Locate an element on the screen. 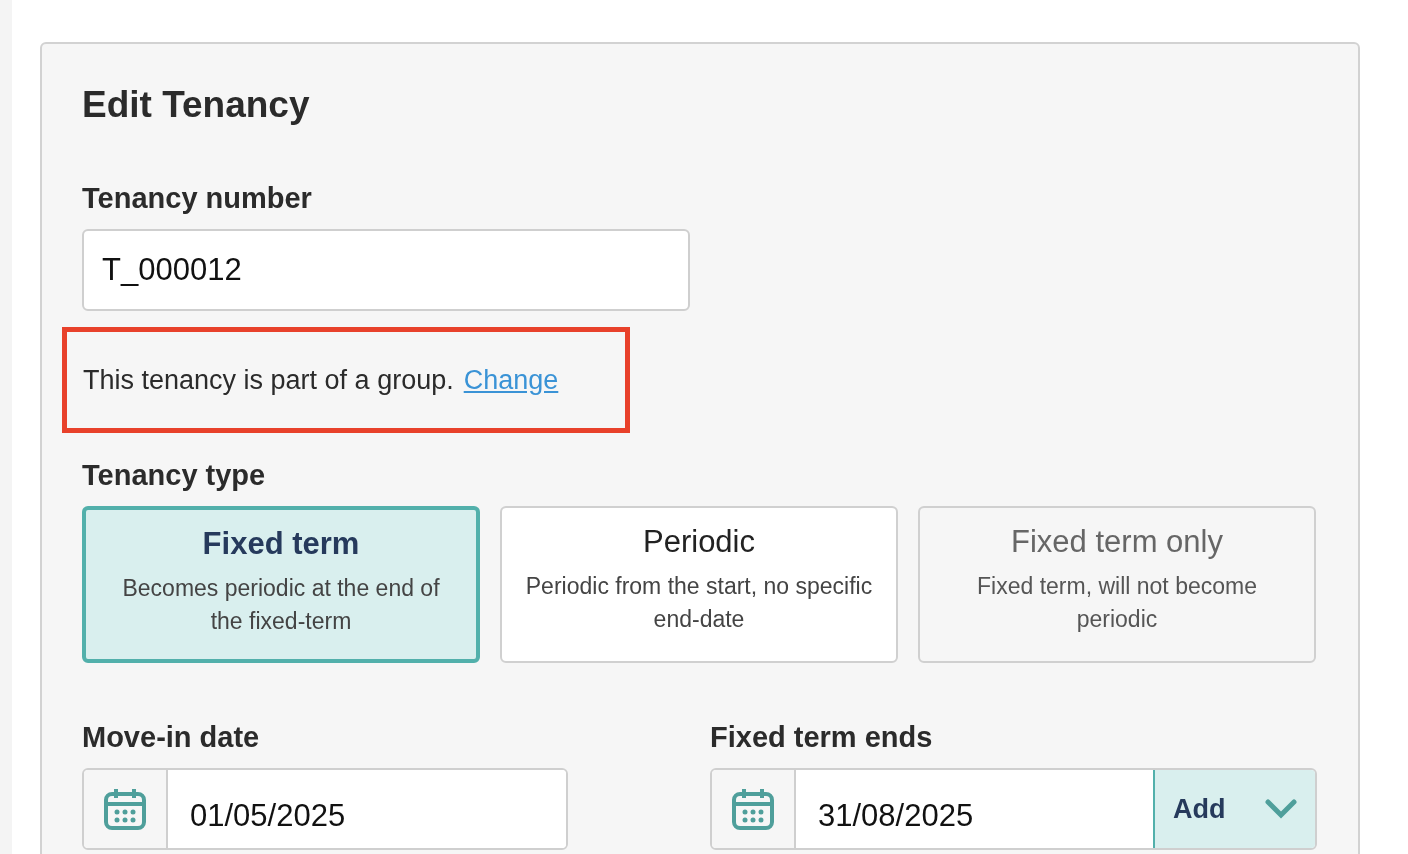  field-label: Tenancy type is located at coordinates (174, 475).